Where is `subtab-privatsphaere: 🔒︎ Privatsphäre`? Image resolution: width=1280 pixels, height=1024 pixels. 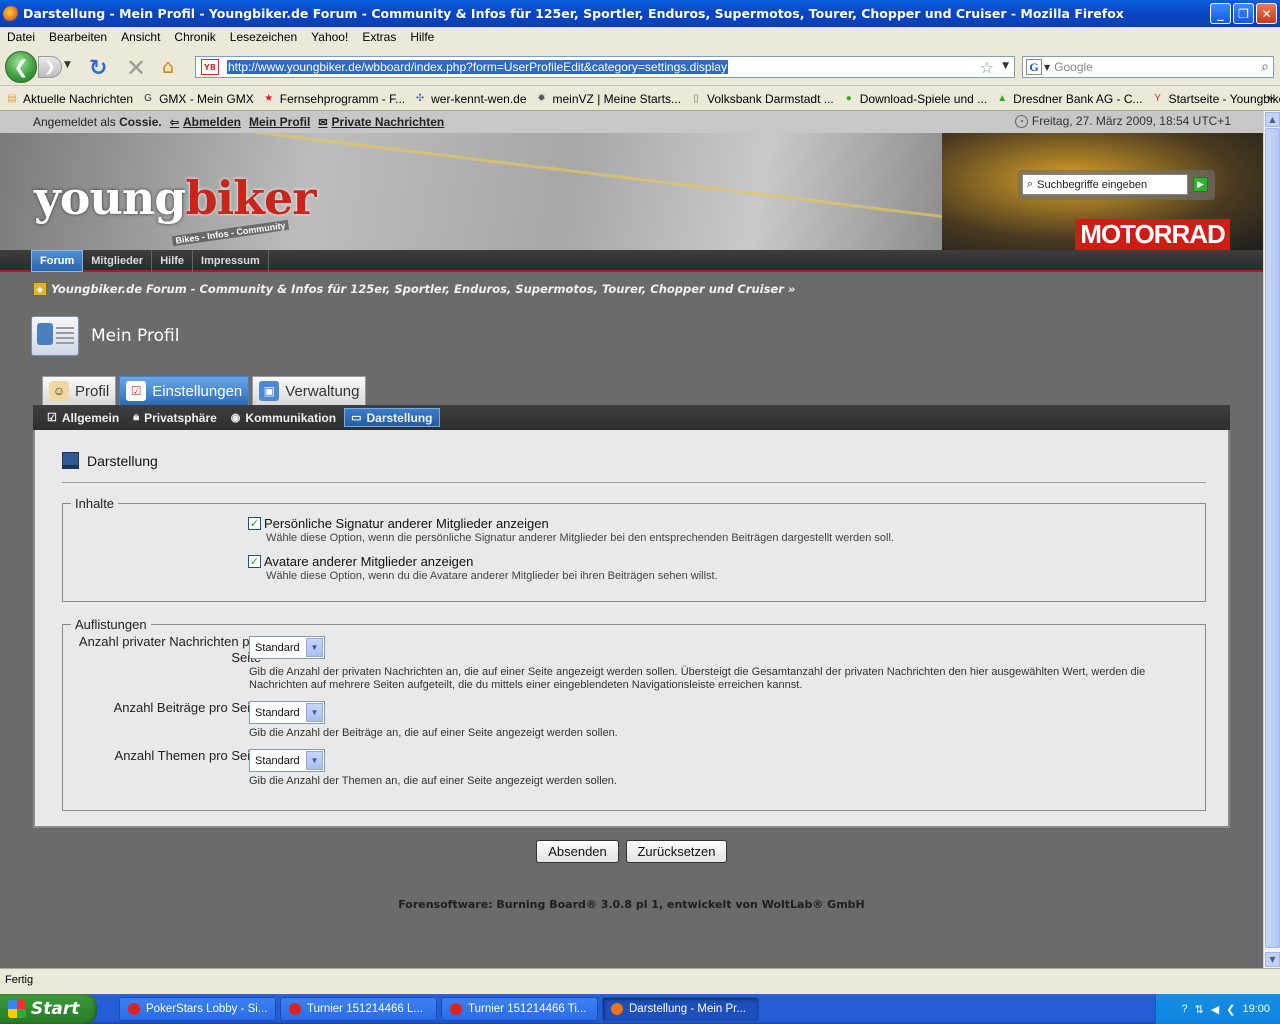 subtab-privatsphaere: 🔒︎ Privatsphäre is located at coordinates (175, 417).